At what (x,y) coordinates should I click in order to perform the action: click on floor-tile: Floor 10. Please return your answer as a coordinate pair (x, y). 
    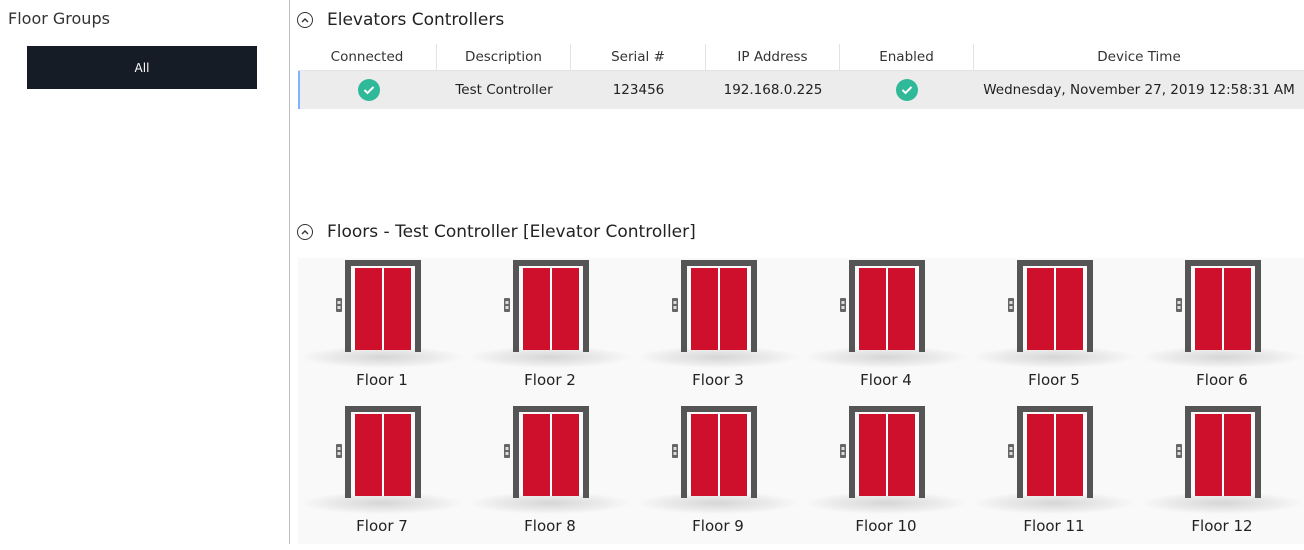
    Looking at the image, I should click on (886, 477).